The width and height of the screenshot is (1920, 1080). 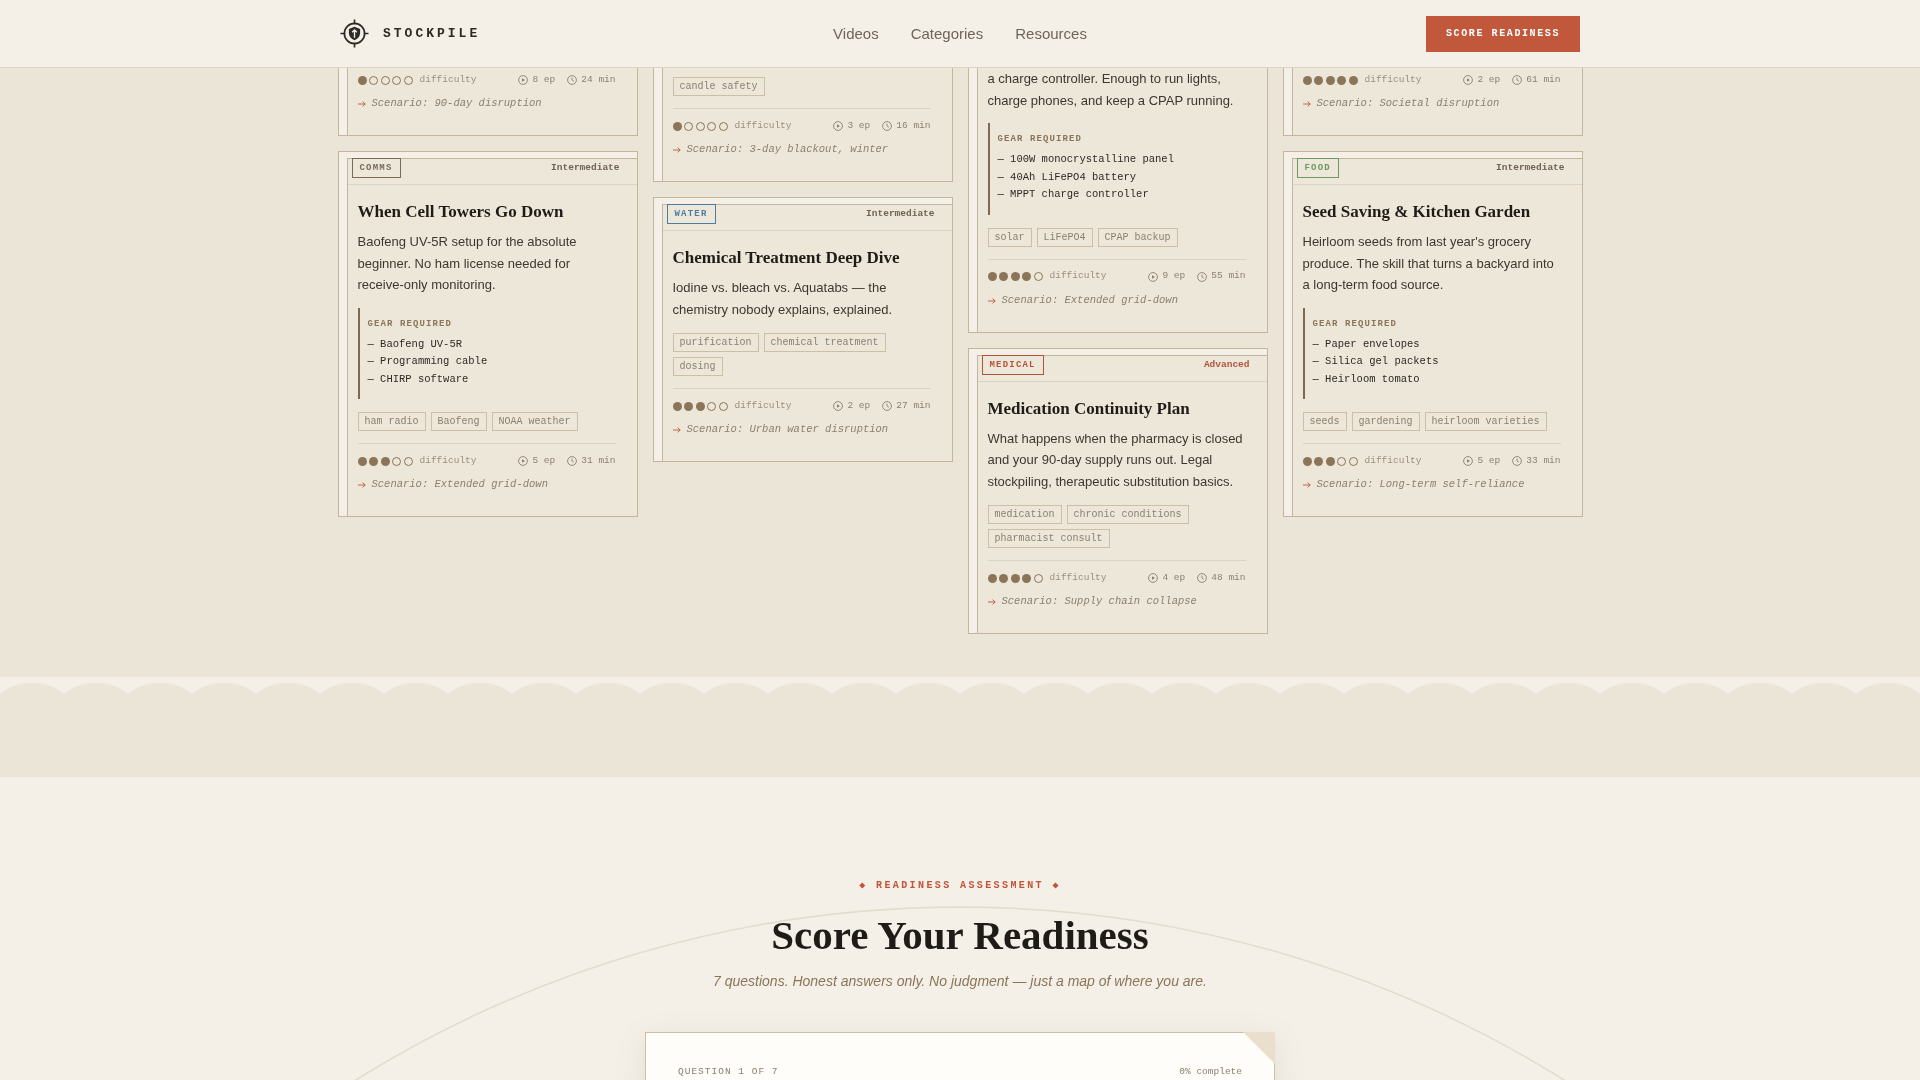 What do you see at coordinates (1428, 263) in the screenshot?
I see `card-description: Heirloom seeds from last year's grocery produce. The skill that turns a backyard into a long-term food source.` at bounding box center [1428, 263].